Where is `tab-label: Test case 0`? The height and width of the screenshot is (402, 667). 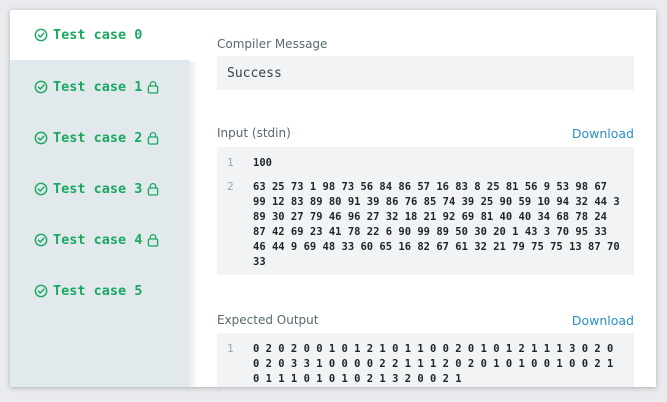
tab-label: Test case 0 is located at coordinates (98, 35).